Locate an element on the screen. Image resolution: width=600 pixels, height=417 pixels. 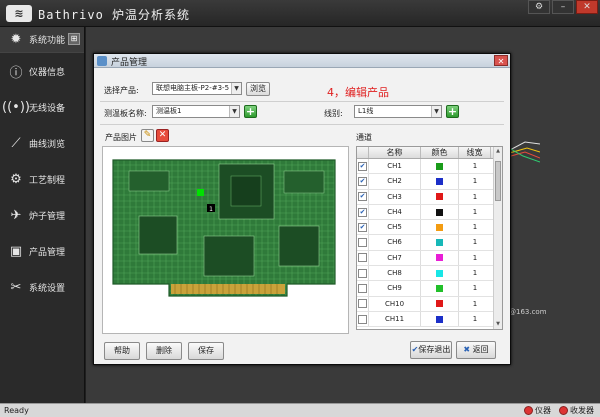
delete-button: 删除 is located at coordinates (164, 351).